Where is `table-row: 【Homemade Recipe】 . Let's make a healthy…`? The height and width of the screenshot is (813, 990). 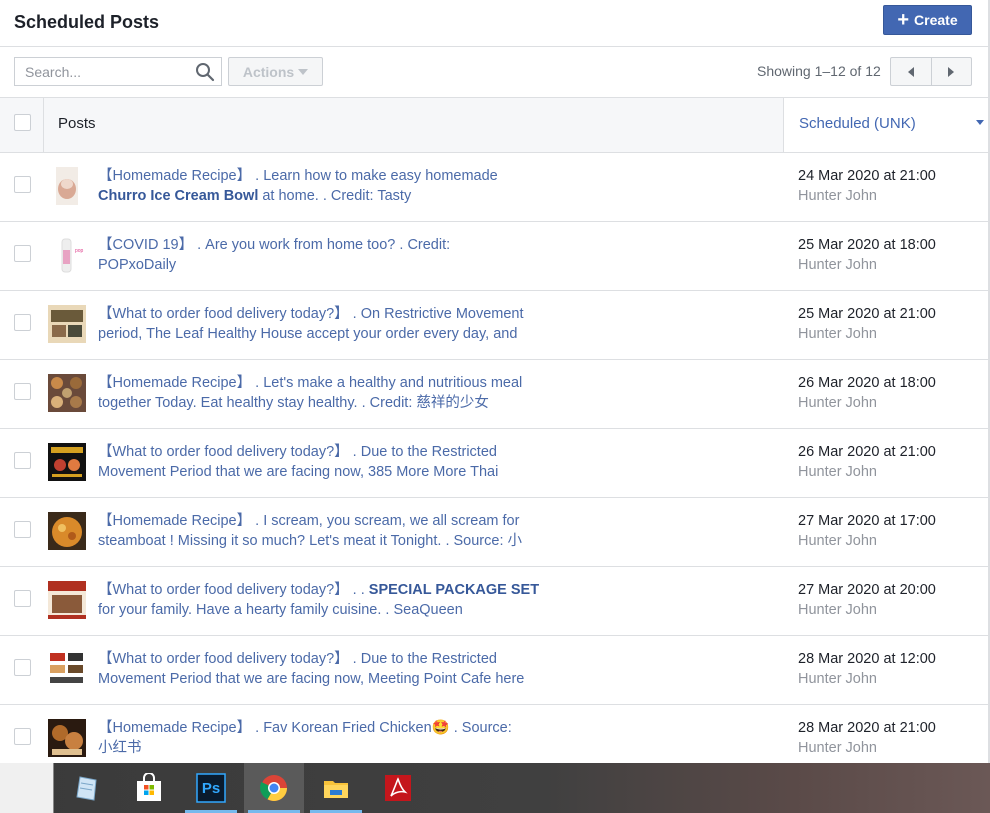 table-row: 【Homemade Recipe】 . Let's make a healthy… is located at coordinates (494, 394).